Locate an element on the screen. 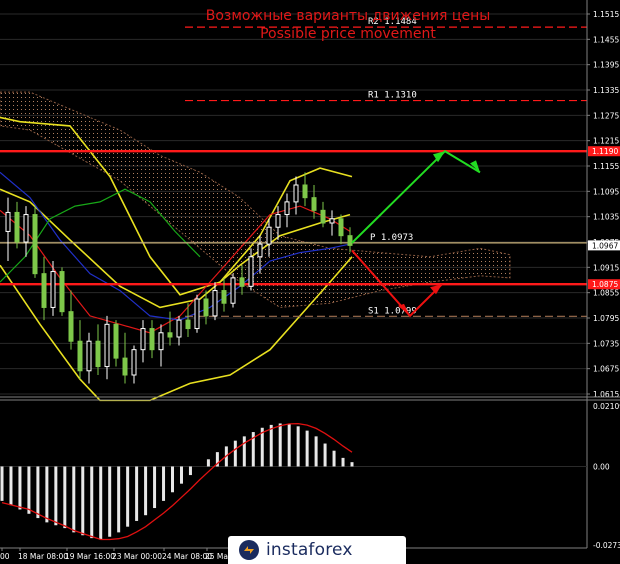 The height and width of the screenshot is (564, 620). price-tick-label: 1.0735 is located at coordinates (606, 343).